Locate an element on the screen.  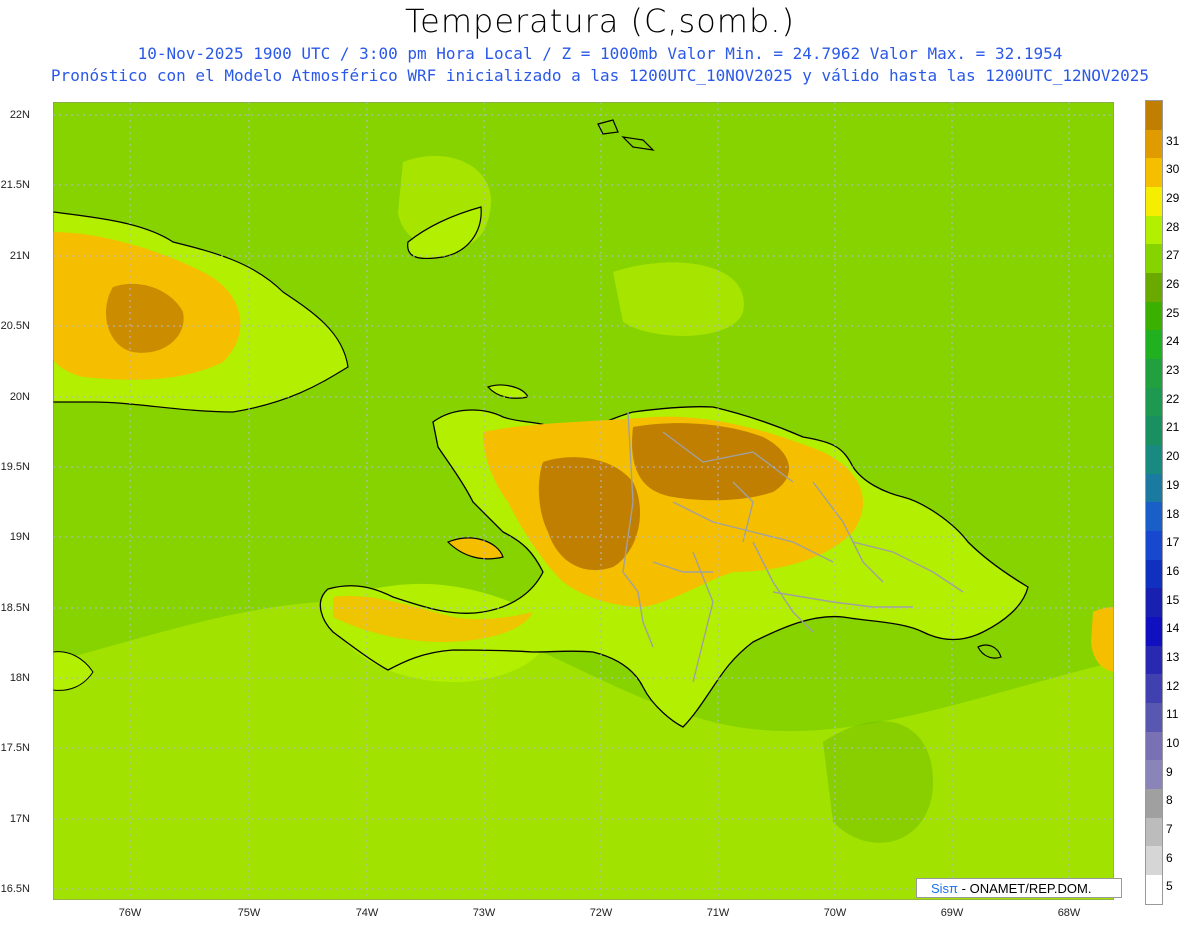
colorbar-label: 26 is located at coordinates (1173, 284).